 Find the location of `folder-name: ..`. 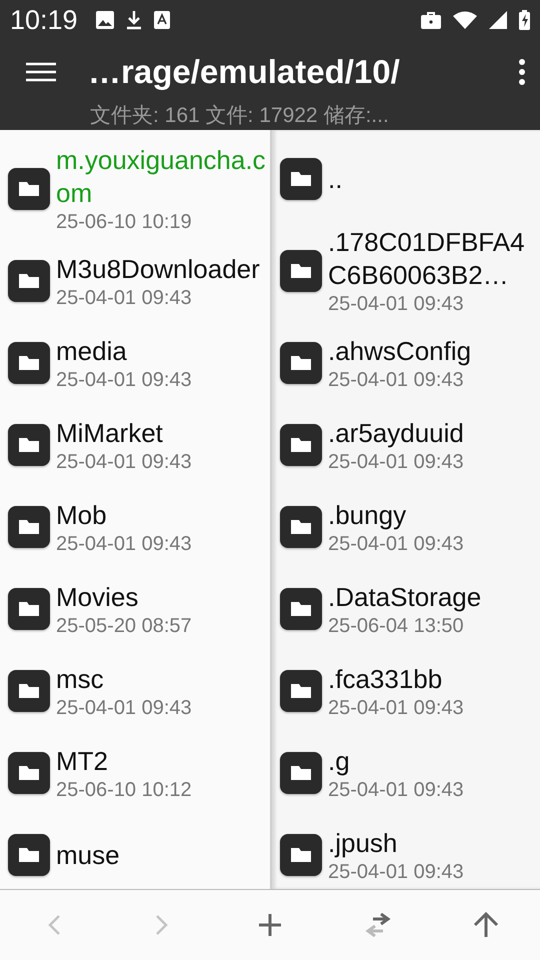

folder-name: .. is located at coordinates (432, 179).